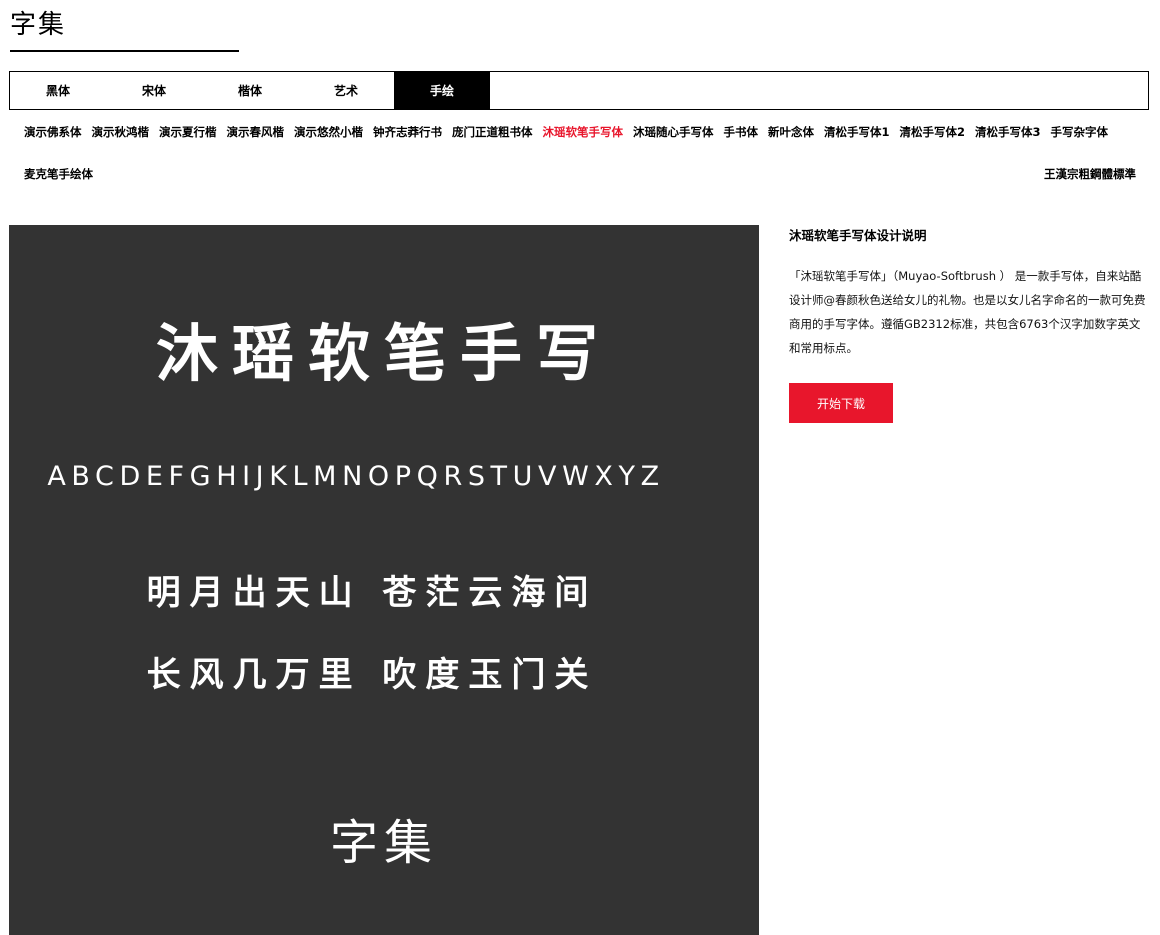  I want to click on font-link: 演示春风楷, so click(256, 132).